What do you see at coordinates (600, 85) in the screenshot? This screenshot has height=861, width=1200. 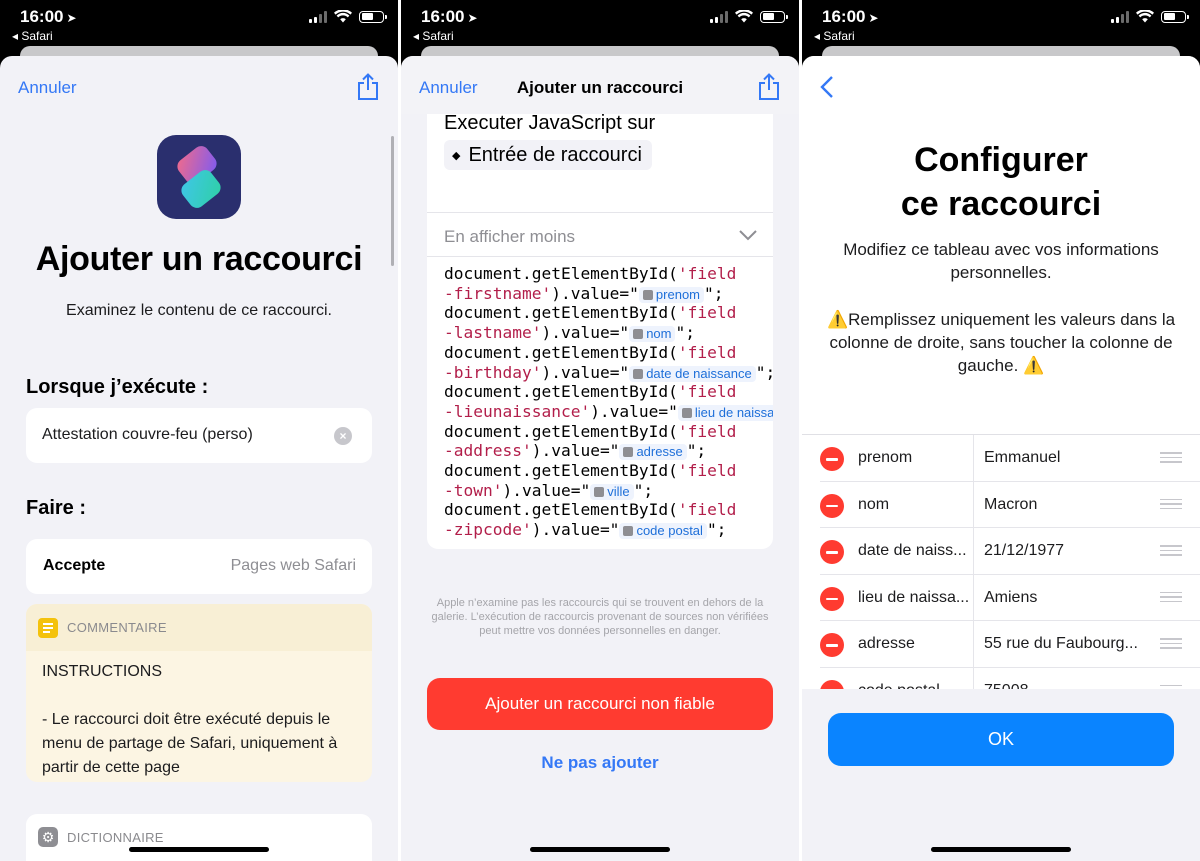 I see `nav-bar: Annuler Ajouter un raccourci` at bounding box center [600, 85].